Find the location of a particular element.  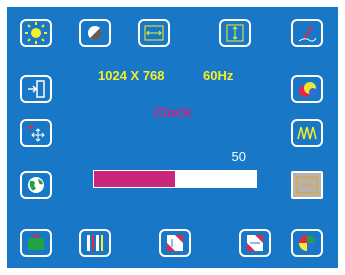

auto-adjust-button is located at coordinates (36, 133).